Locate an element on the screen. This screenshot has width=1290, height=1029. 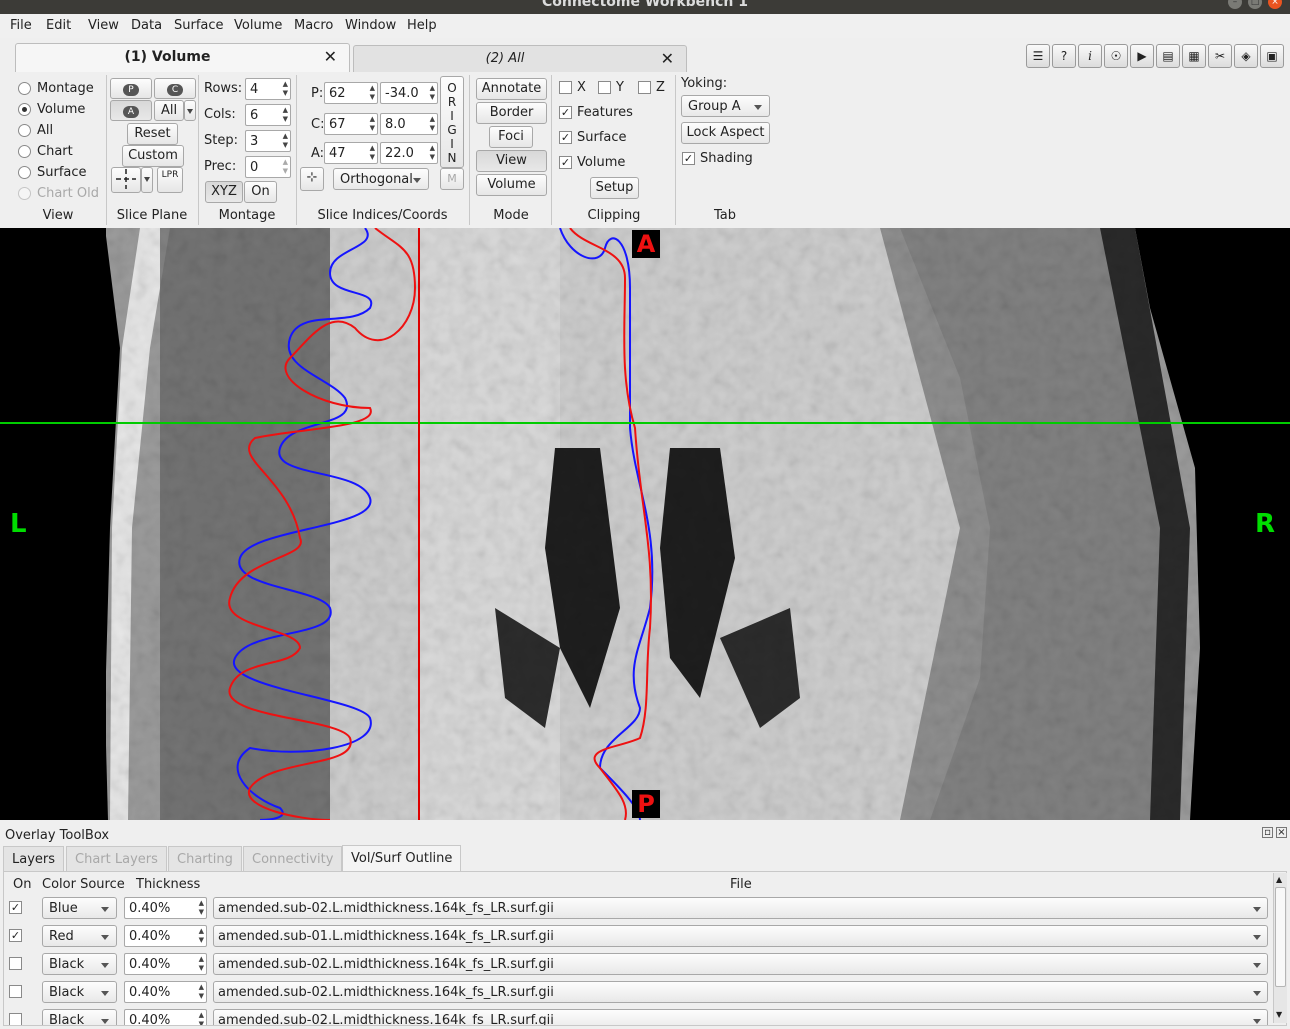
menu-volume: Volume is located at coordinates (258, 25).